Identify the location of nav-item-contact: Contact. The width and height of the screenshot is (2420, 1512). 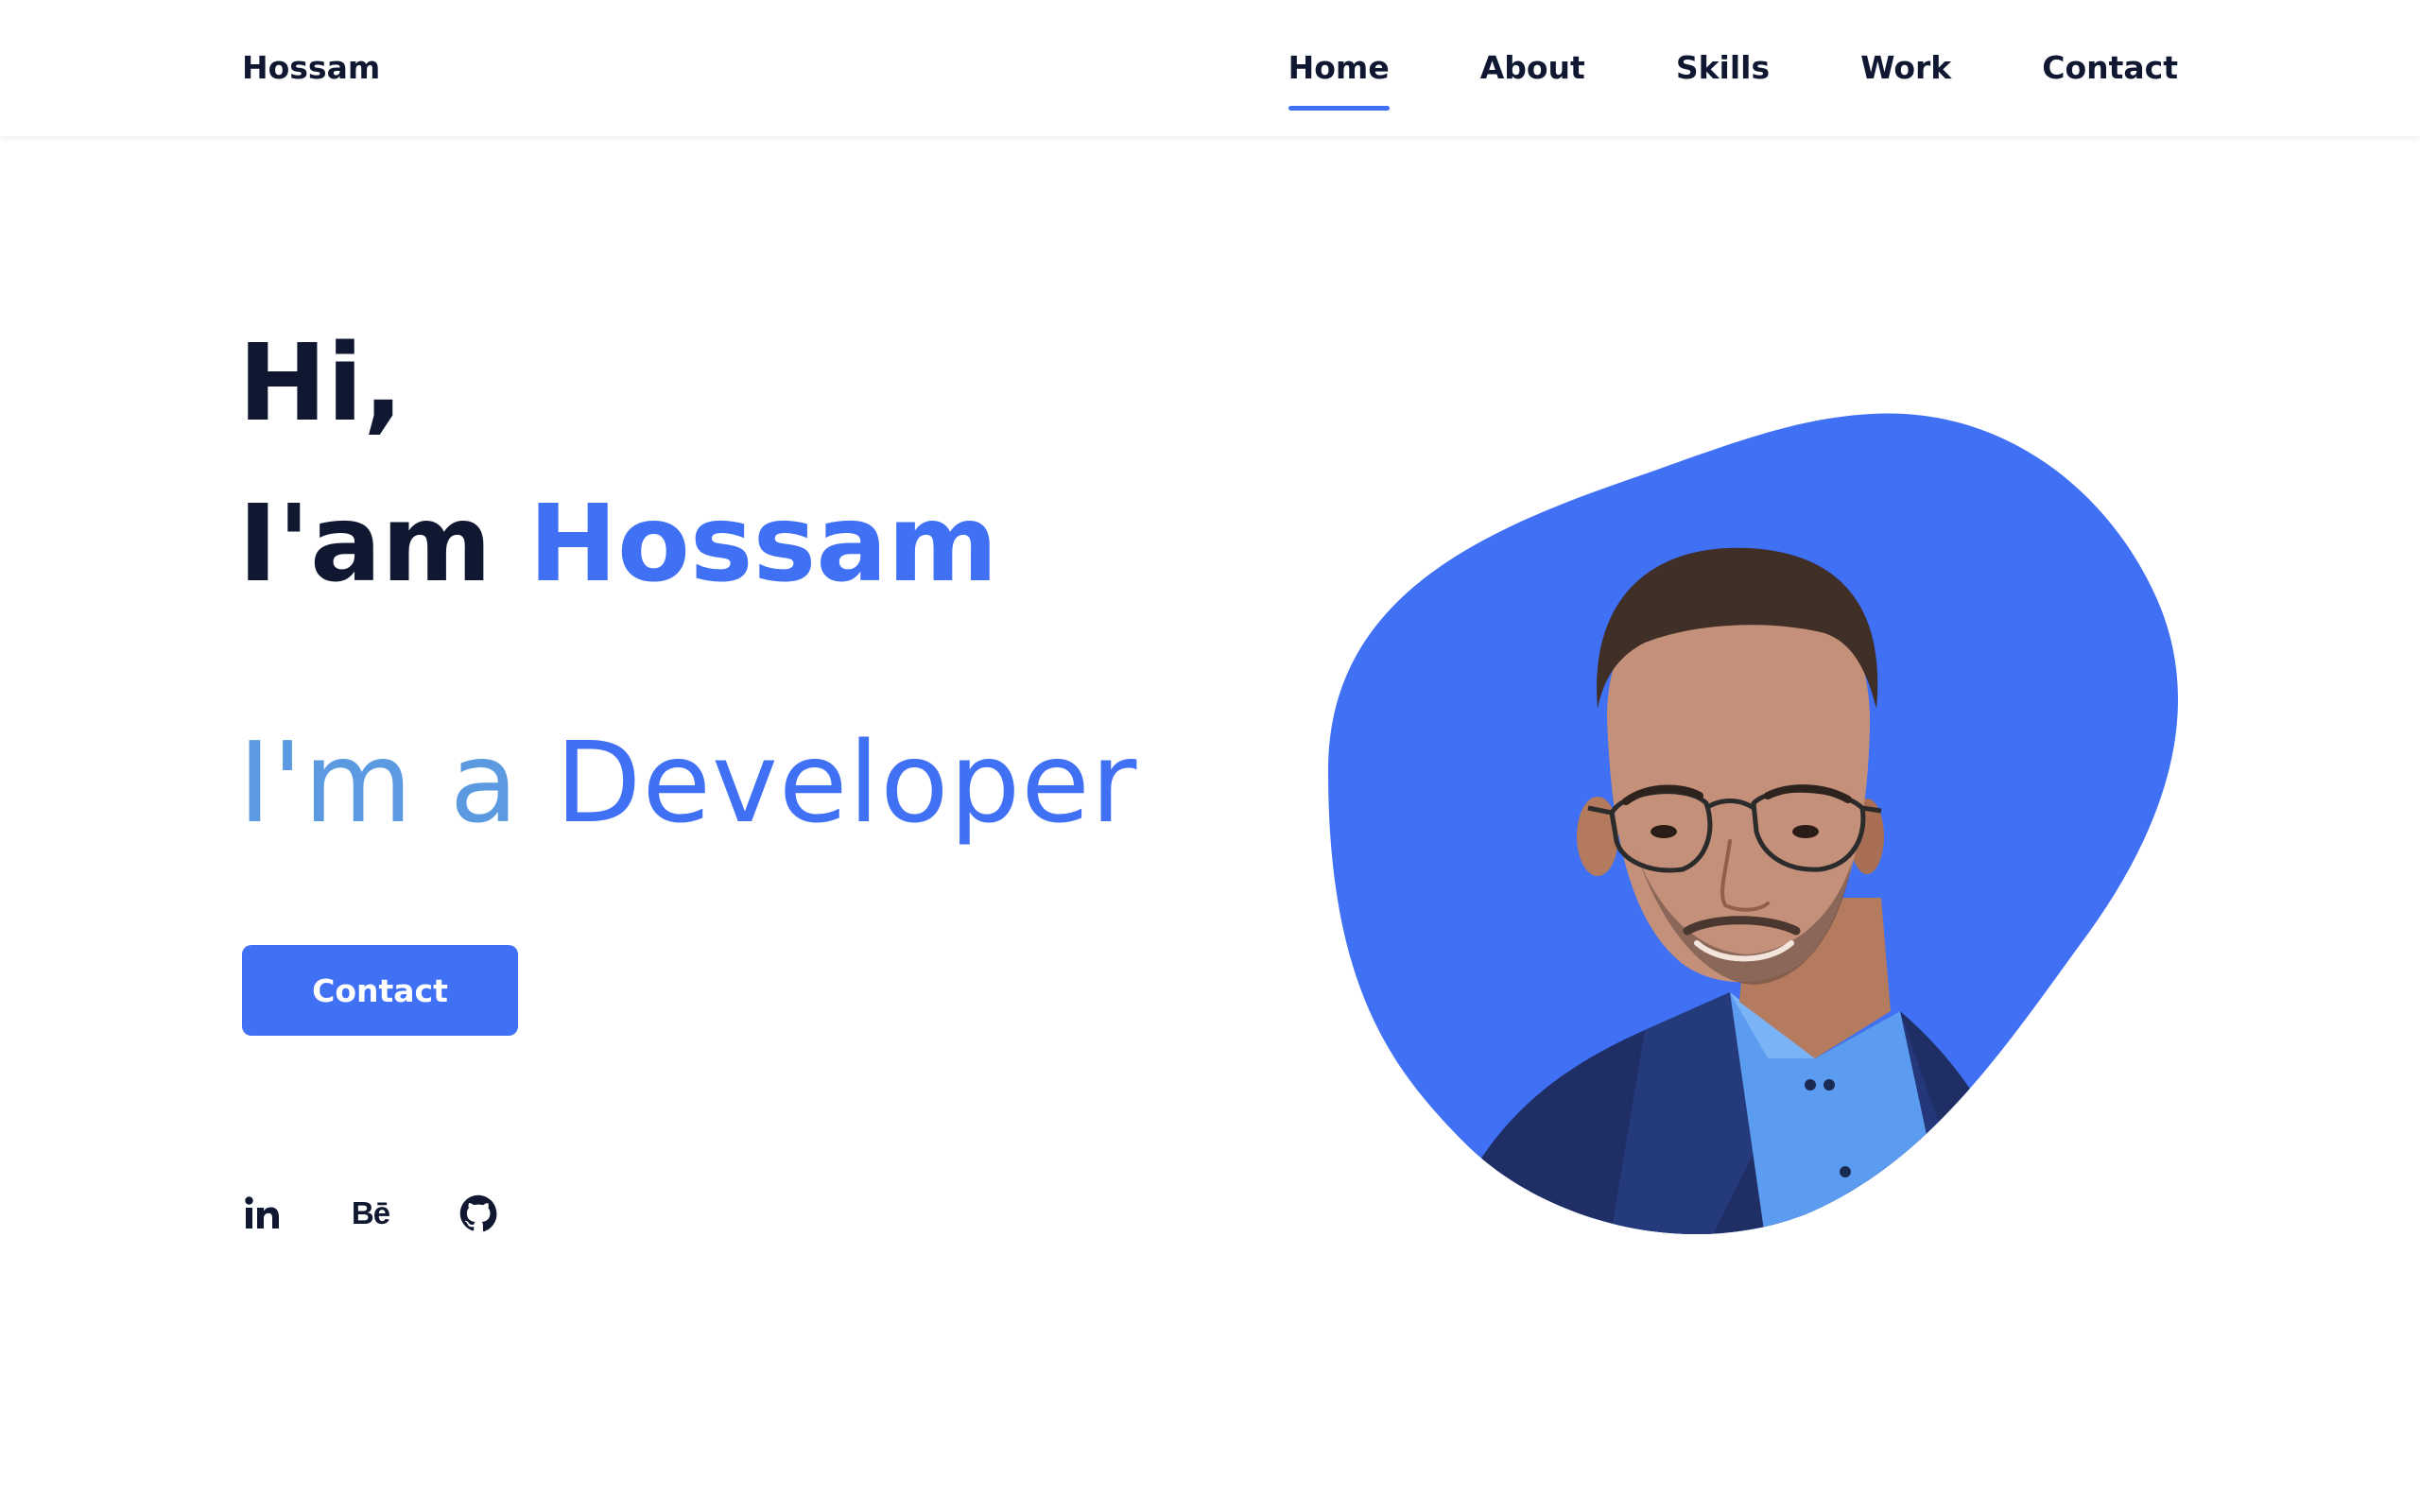
(2110, 68).